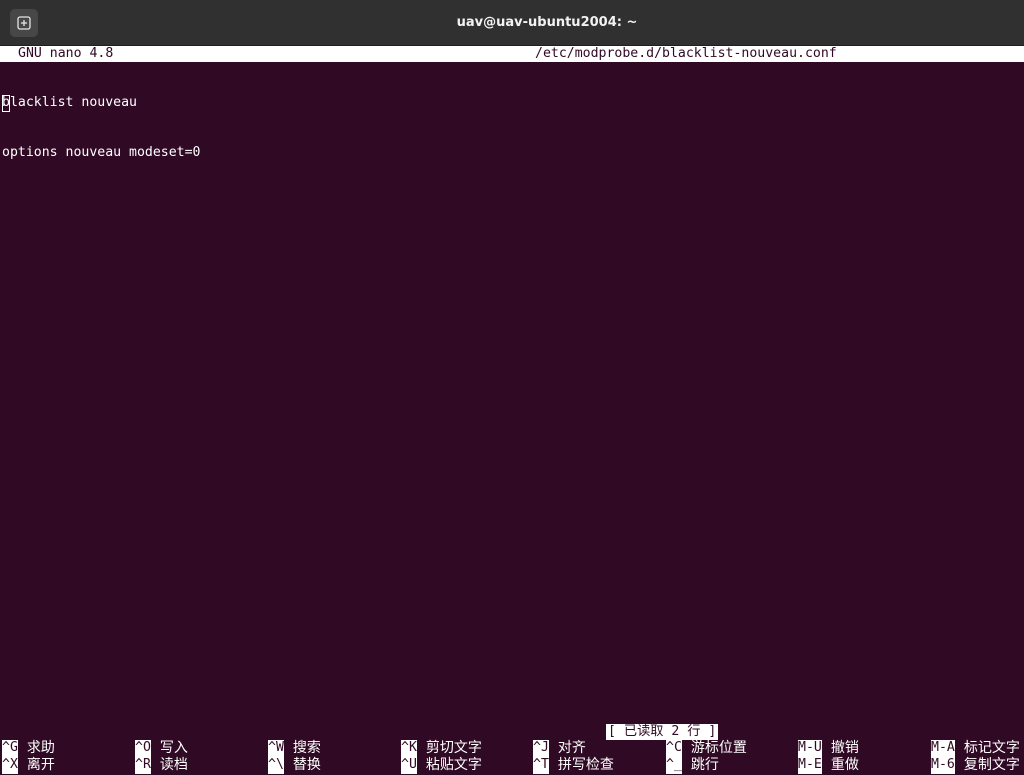 This screenshot has width=1024, height=775. I want to click on window-title: uav@uav-ubuntu2004: ~, so click(547, 22).